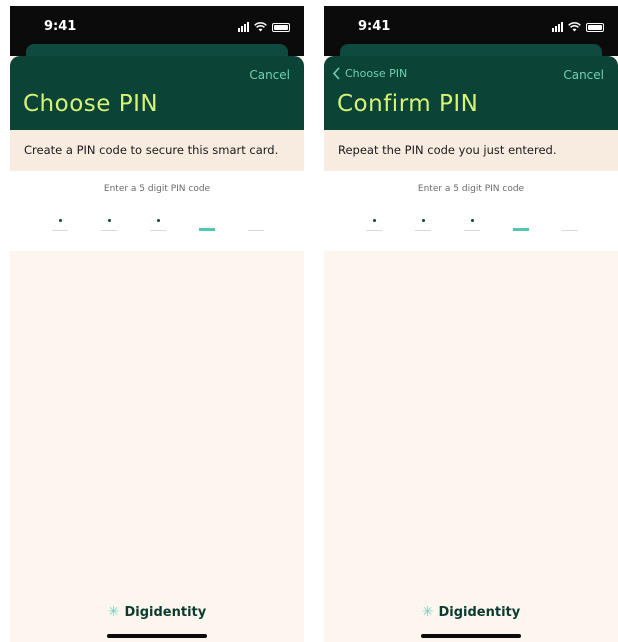 This screenshot has width=618, height=642. What do you see at coordinates (408, 104) in the screenshot?
I see `page-title: Confirm PIN` at bounding box center [408, 104].